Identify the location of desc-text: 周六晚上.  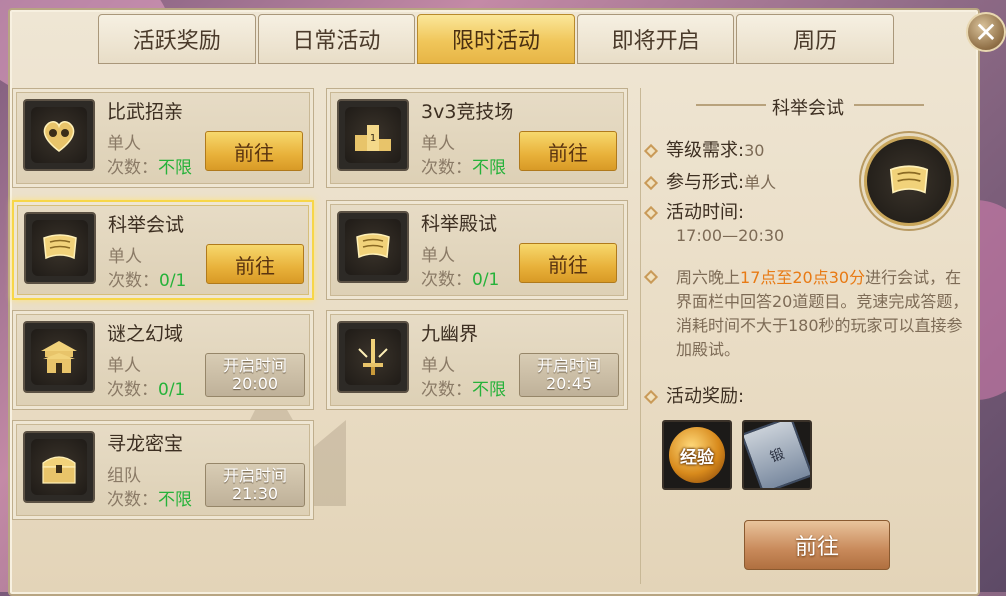
(708, 277).